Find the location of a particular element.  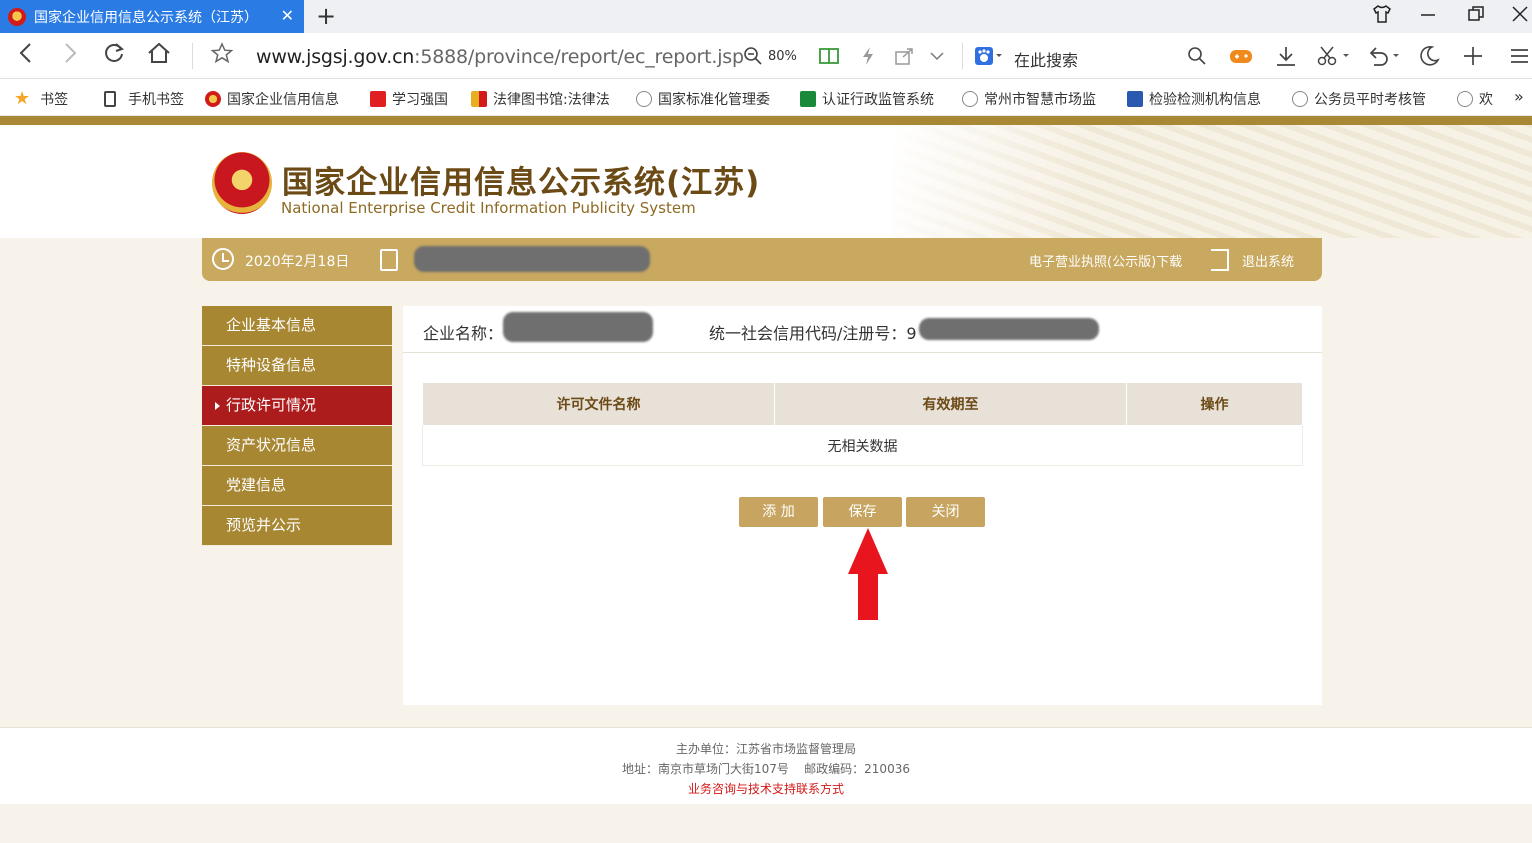

bookmark-label: 公务员平时考核管 is located at coordinates (1370, 100).